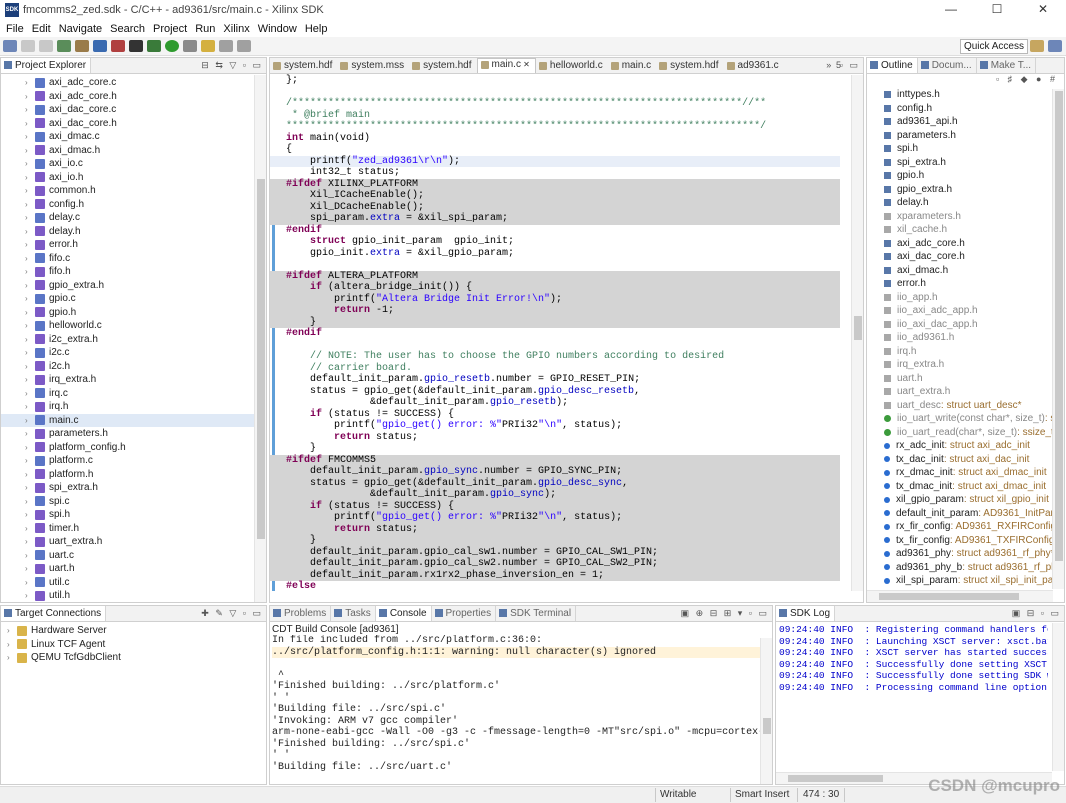 The width and height of the screenshot is (1066, 803). Describe the element at coordinates (965, 446) in the screenshot. I see `outline-item: rx_adc_init : struct axi_adc_init` at that location.